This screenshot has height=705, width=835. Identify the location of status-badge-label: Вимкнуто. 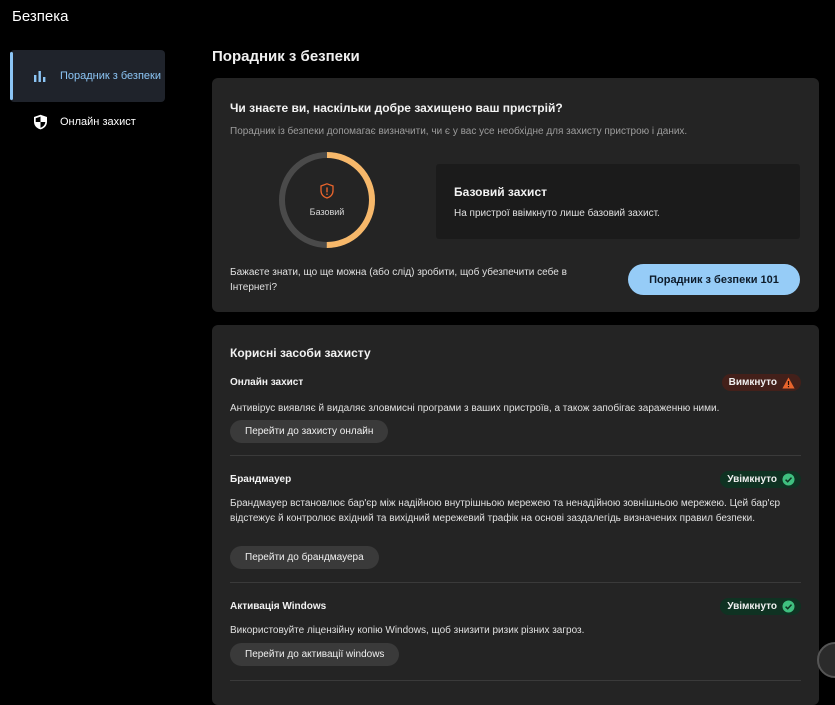
(752, 382).